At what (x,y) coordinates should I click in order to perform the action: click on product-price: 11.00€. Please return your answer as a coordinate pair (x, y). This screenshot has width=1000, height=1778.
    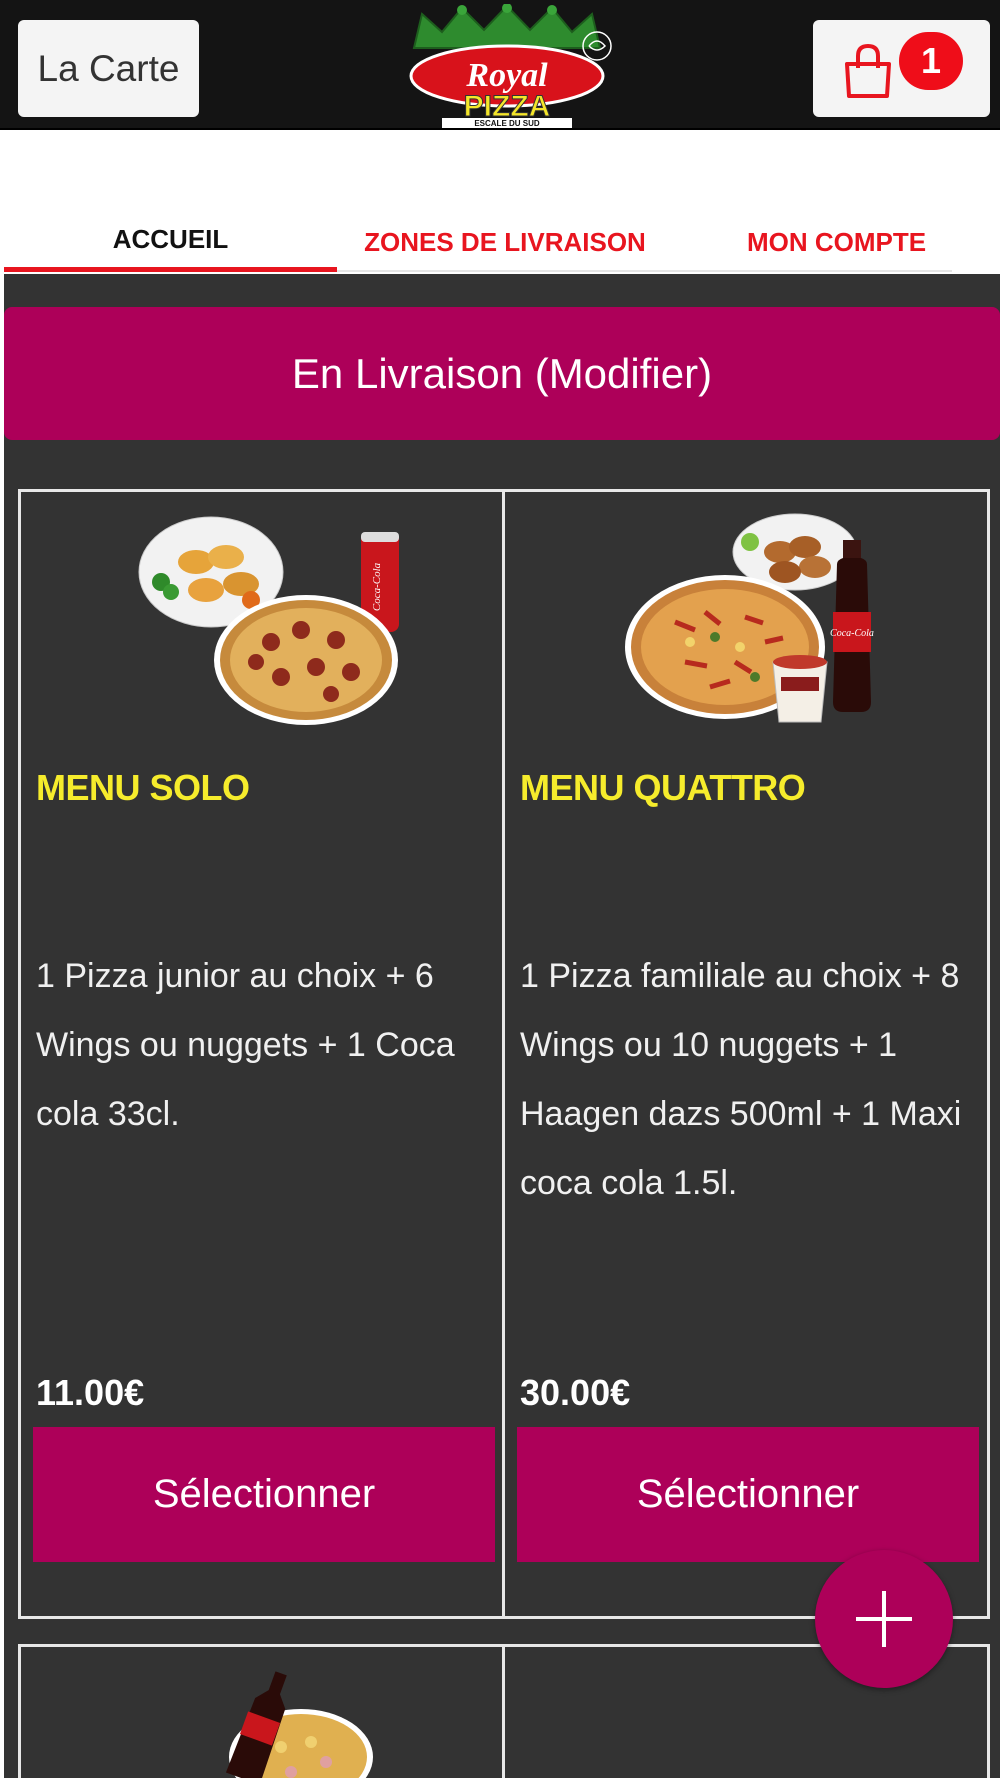
    Looking at the image, I should click on (90, 1392).